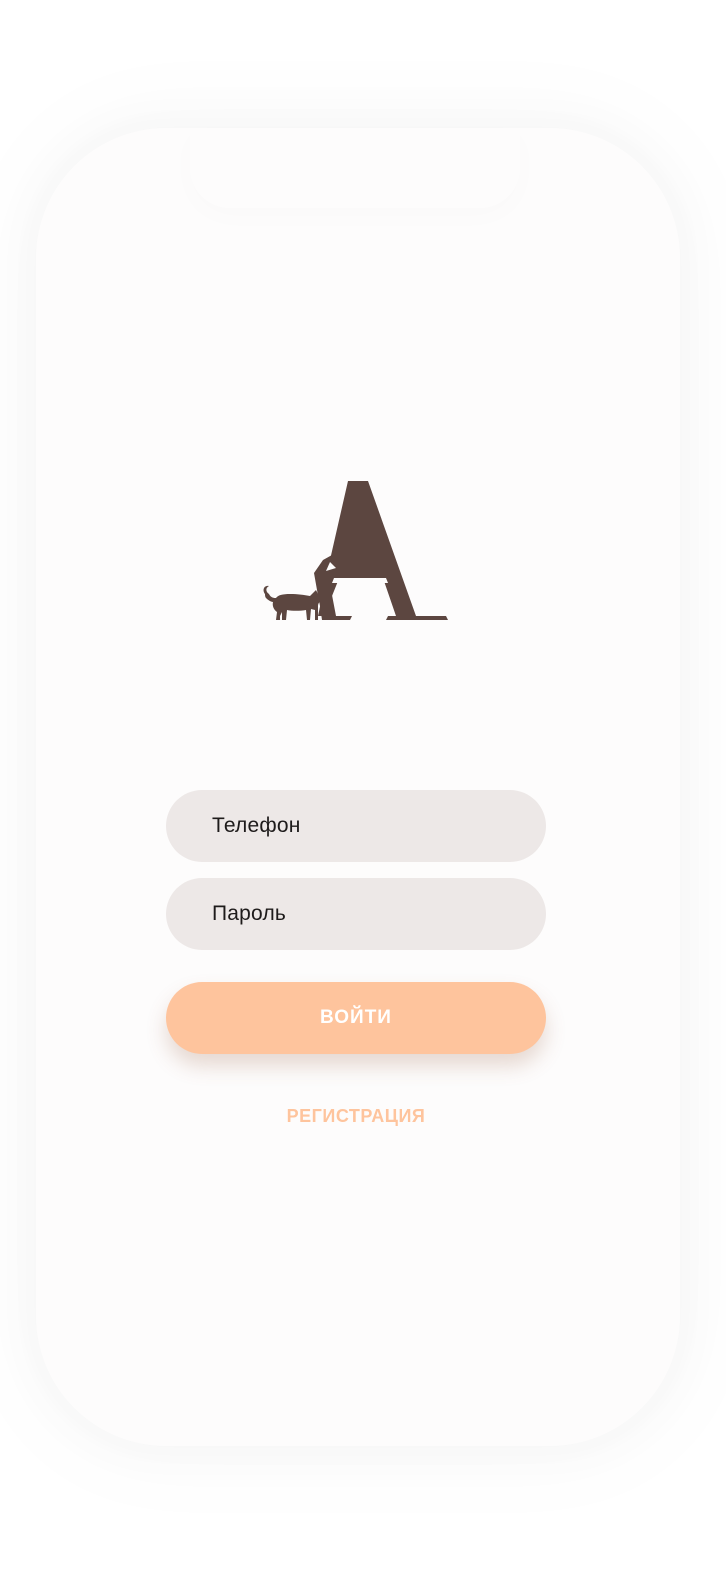  Describe the element at coordinates (355, 168) in the screenshot. I see `phone-notch` at that location.